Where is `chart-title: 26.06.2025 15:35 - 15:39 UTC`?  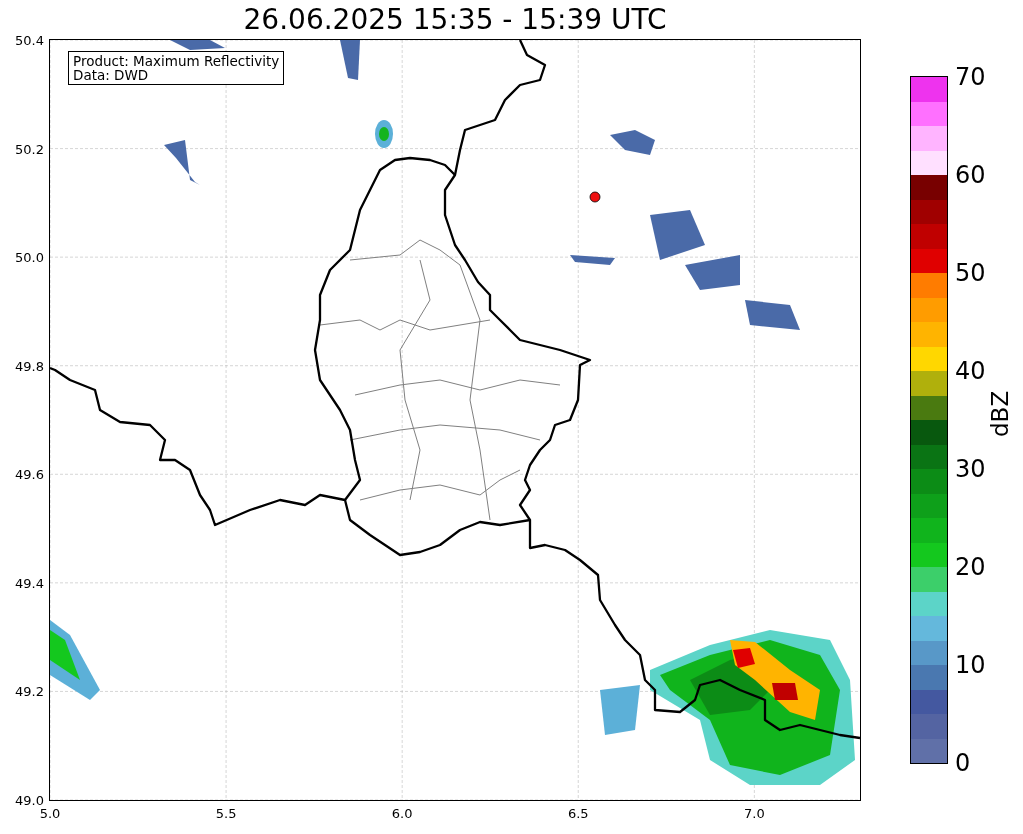 chart-title: 26.06.2025 15:35 - 15:39 UTC is located at coordinates (455, 20).